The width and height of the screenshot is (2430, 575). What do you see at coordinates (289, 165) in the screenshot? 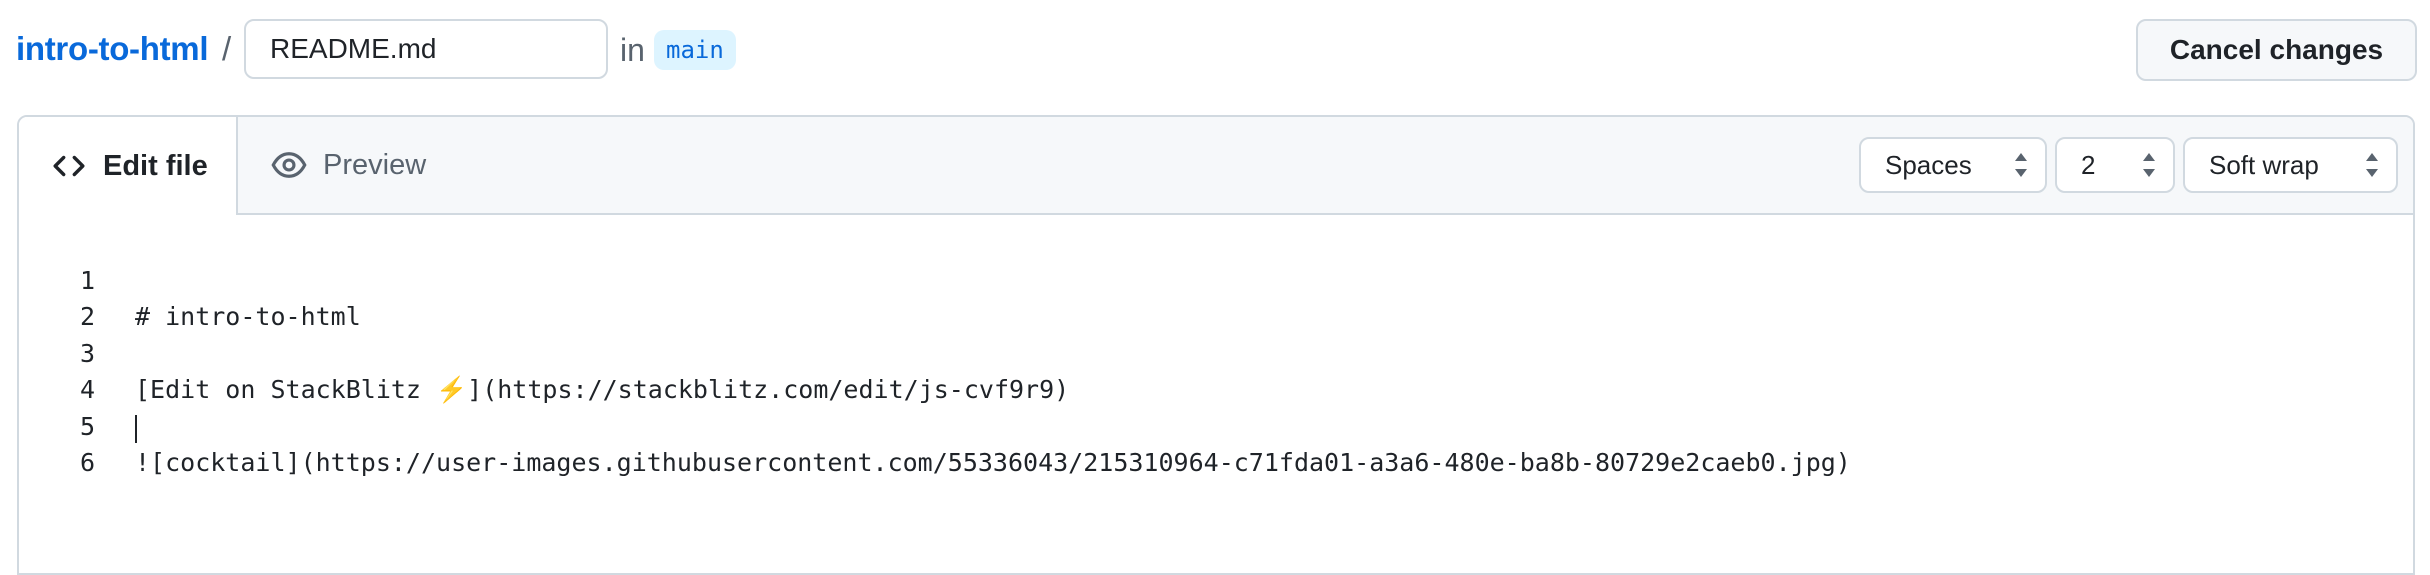
I see `eye-icon` at bounding box center [289, 165].